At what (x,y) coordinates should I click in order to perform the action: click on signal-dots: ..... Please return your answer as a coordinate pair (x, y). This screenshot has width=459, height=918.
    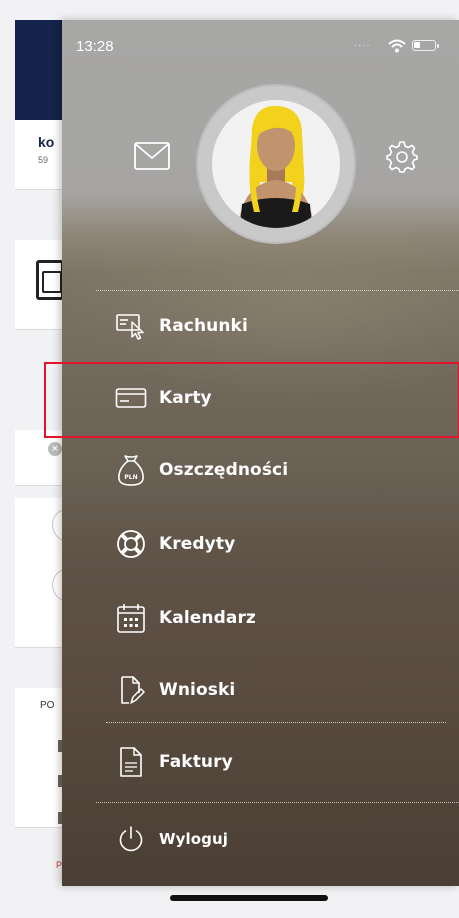
    Looking at the image, I should click on (362, 43).